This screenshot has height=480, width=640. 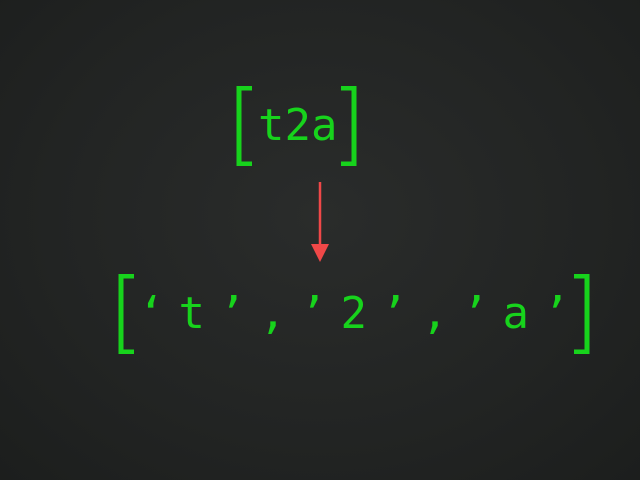 What do you see at coordinates (516, 313) in the screenshot?
I see `list-item: ’a’` at bounding box center [516, 313].